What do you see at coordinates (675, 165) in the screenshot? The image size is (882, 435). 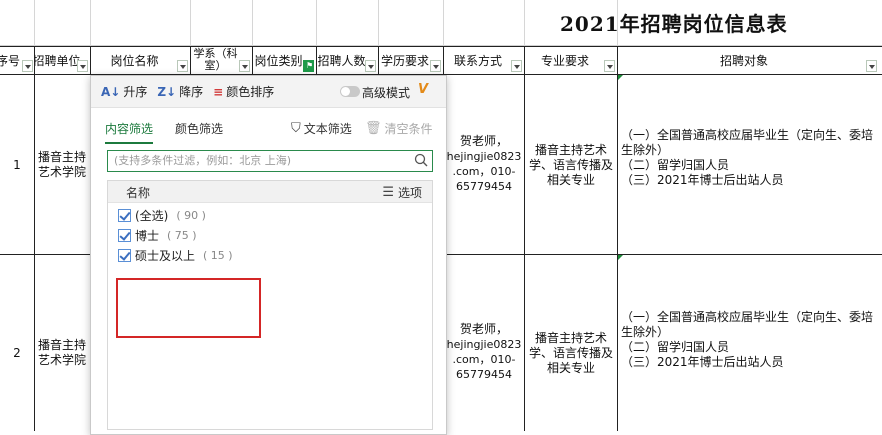 I see `row1-target-3: （二）留学归国人员` at bounding box center [675, 165].